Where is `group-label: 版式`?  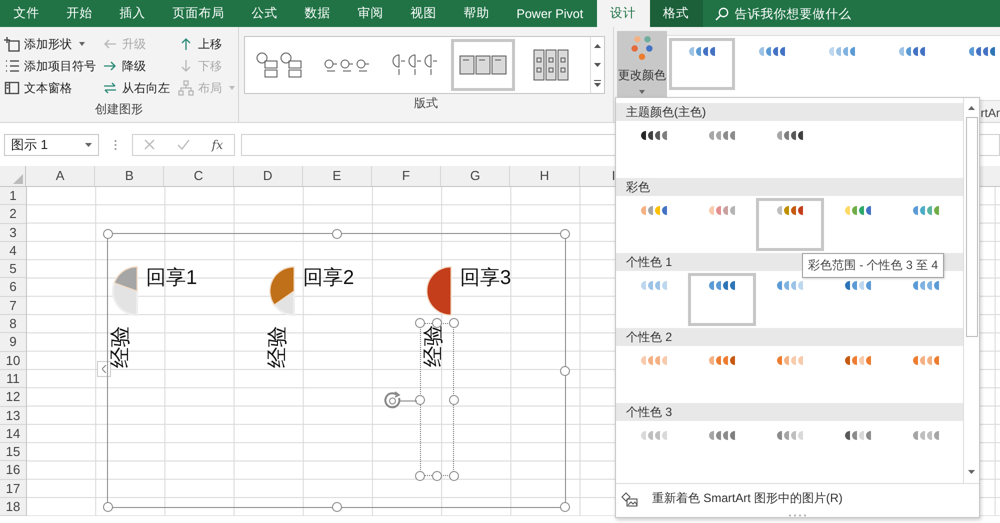
group-label: 版式 is located at coordinates (426, 103).